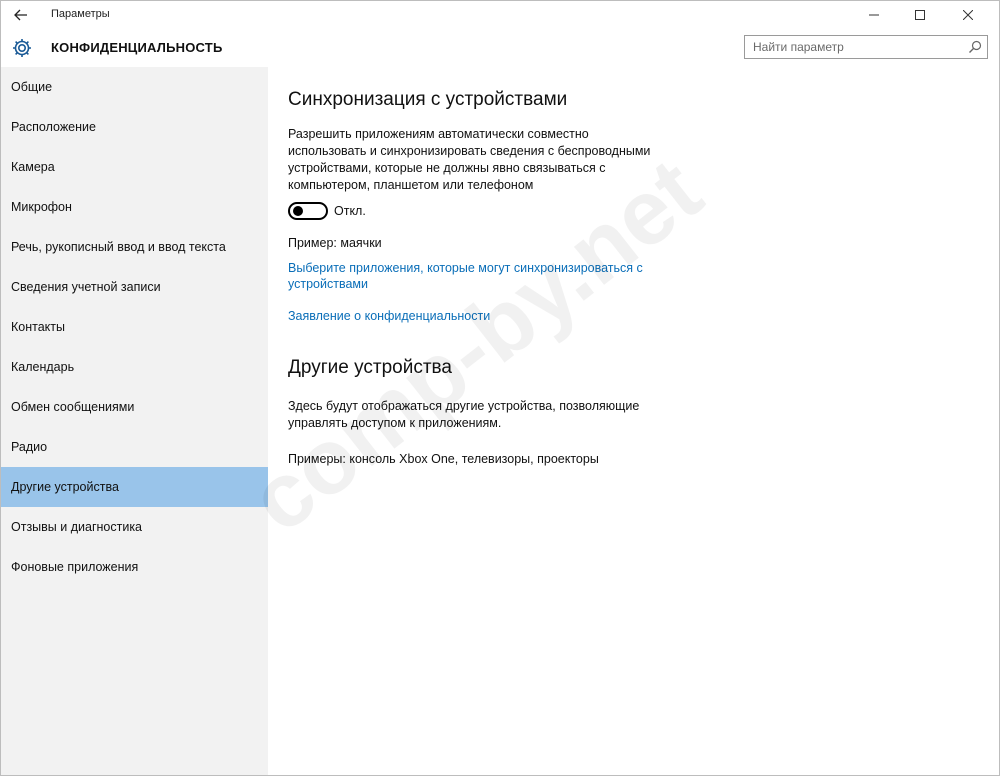 The width and height of the screenshot is (1000, 776). I want to click on sync-heading: Синхронизация с устройствами, so click(428, 99).